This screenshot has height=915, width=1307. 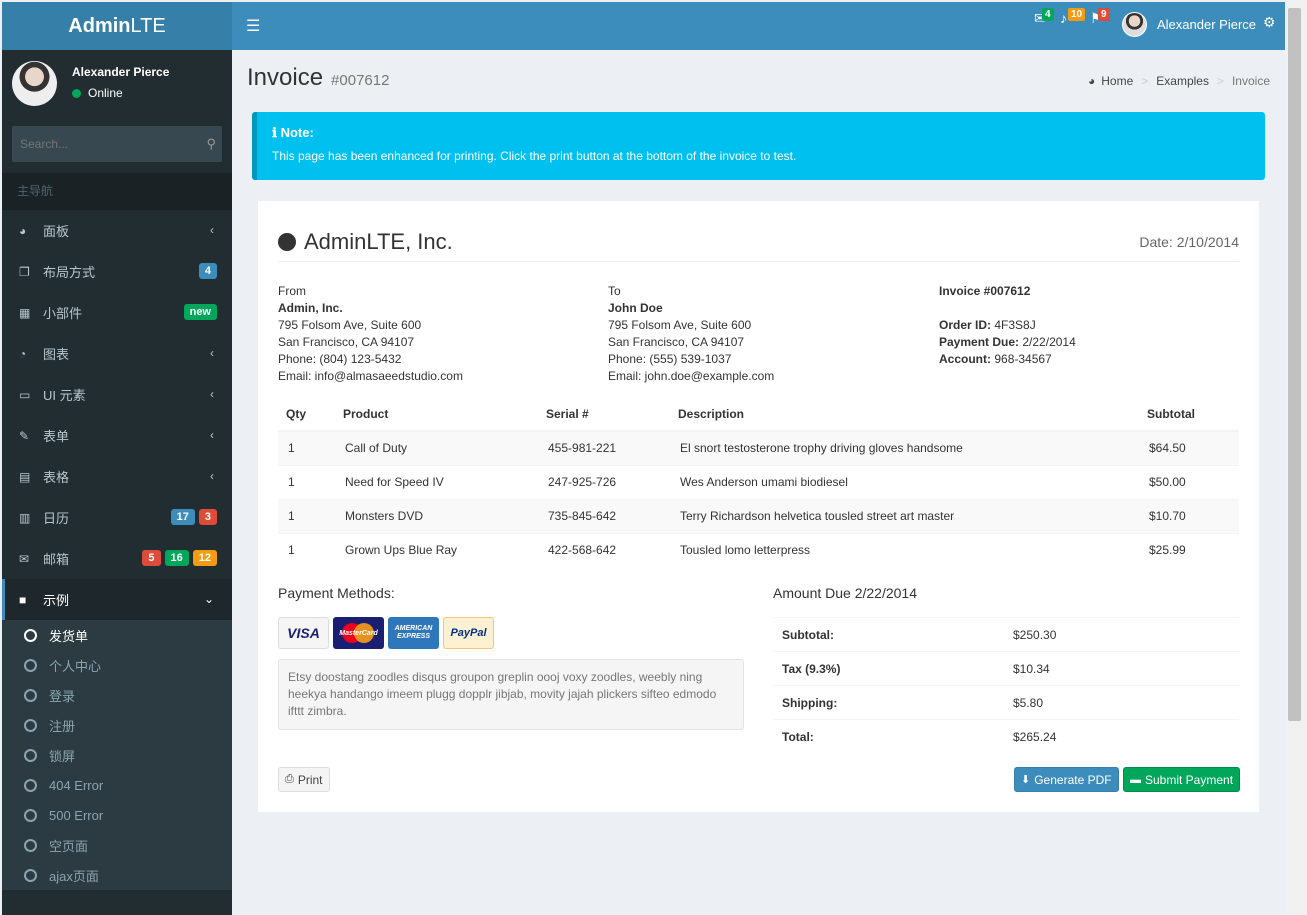 What do you see at coordinates (378, 241) in the screenshot?
I see `company-name: AdminLTE, Inc.` at bounding box center [378, 241].